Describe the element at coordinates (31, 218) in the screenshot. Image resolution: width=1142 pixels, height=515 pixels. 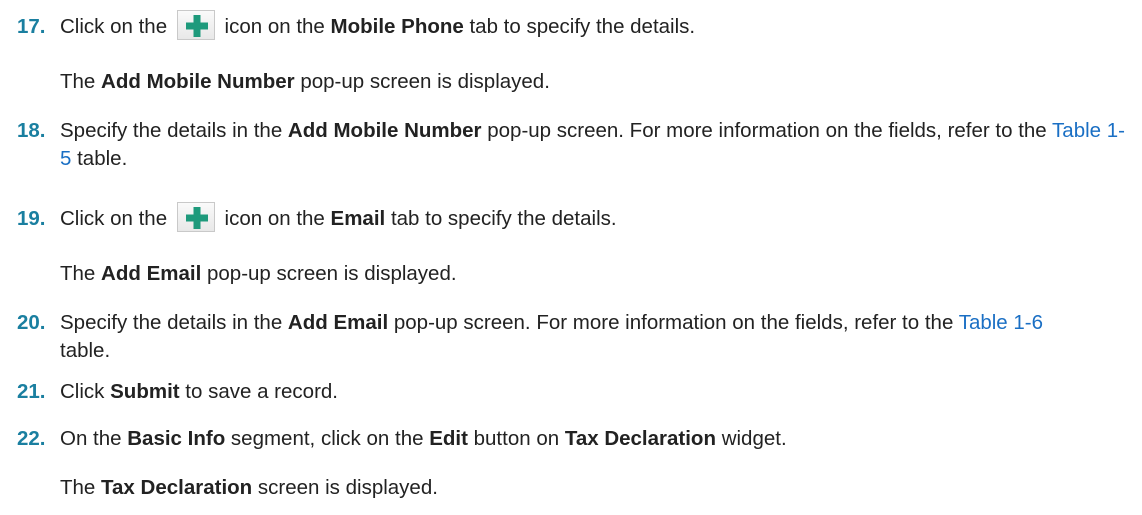
I see `step-number: 19.` at that location.